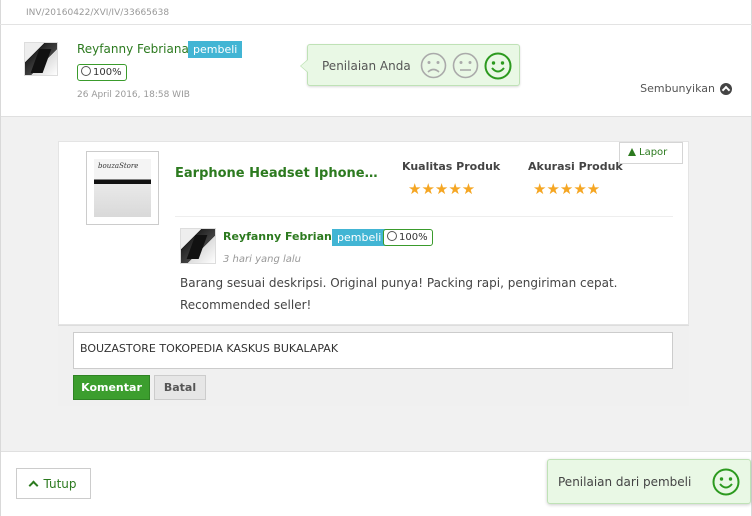  Describe the element at coordinates (442, 189) in the screenshot. I see `quality-stars: ★★★★★` at that location.